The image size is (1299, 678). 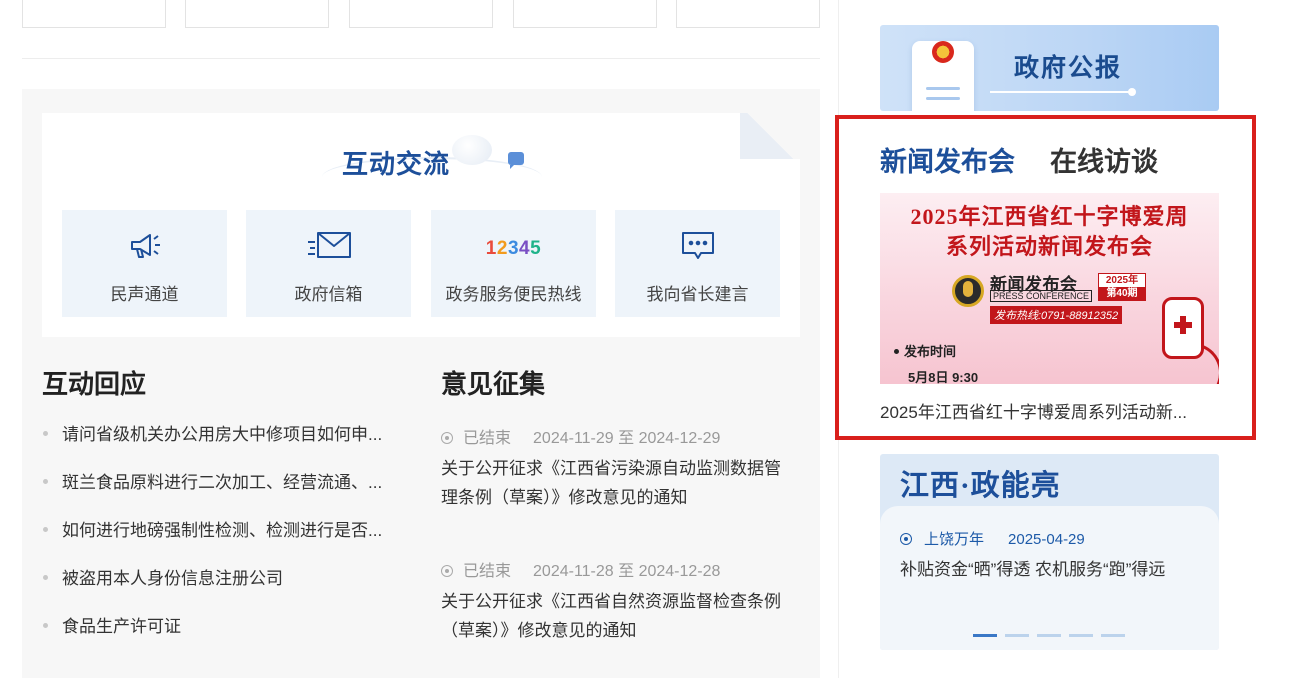 What do you see at coordinates (144, 294) in the screenshot?
I see `service-label: 民声通道` at bounding box center [144, 294].